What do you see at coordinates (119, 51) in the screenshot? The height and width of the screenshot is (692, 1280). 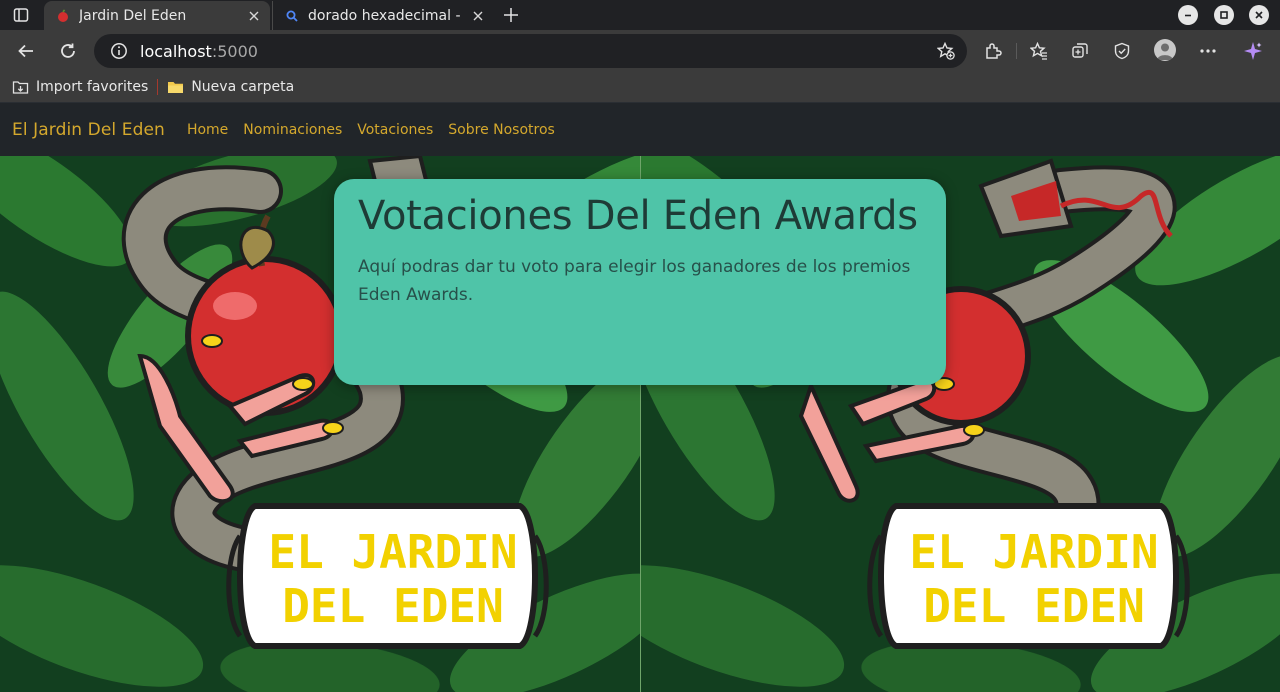 I see `site-info-icon` at bounding box center [119, 51].